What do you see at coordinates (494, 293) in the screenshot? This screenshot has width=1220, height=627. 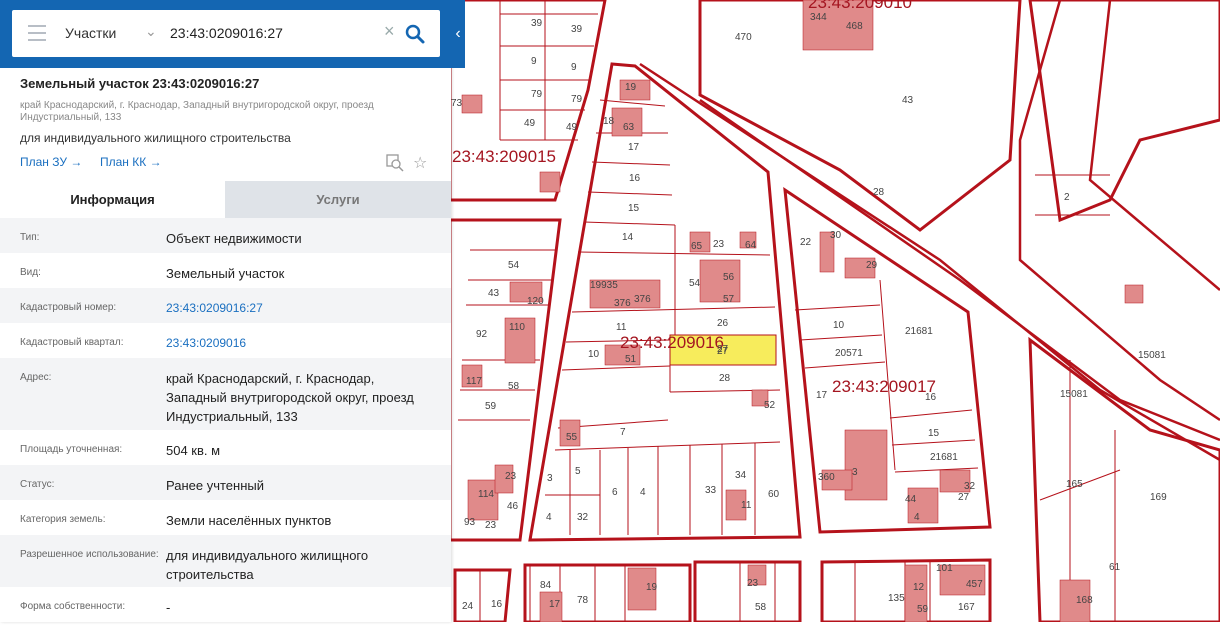 I see `parcel-number: 43` at bounding box center [494, 293].